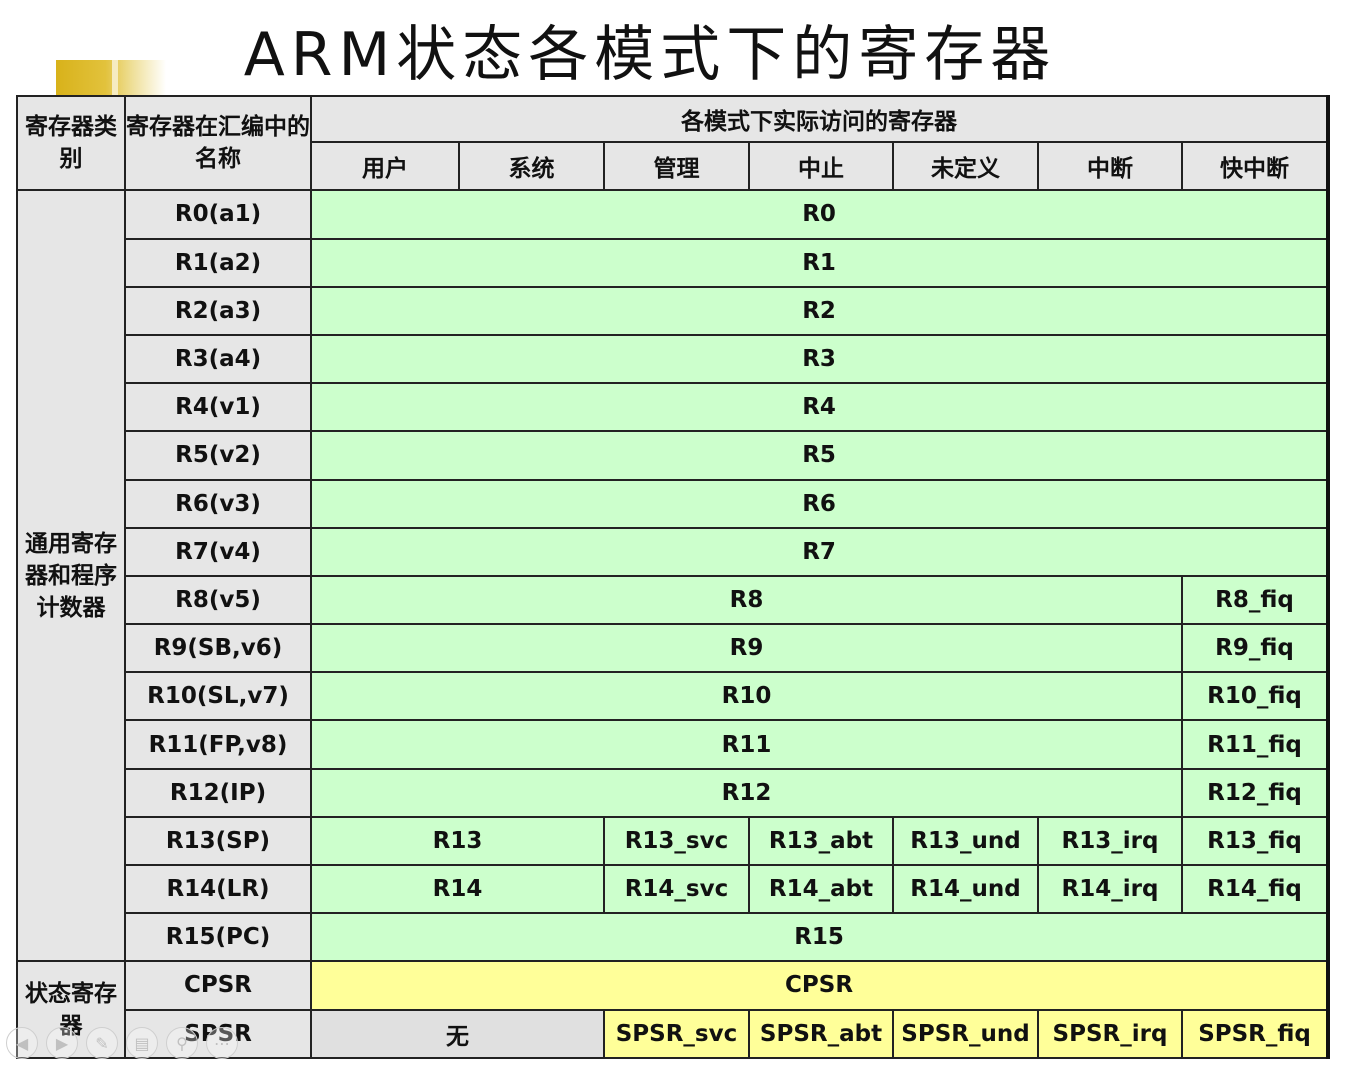 This screenshot has height=1069, width=1346. Describe the element at coordinates (218, 792) in the screenshot. I see `reg-name-r12: R12(IP)` at that location.